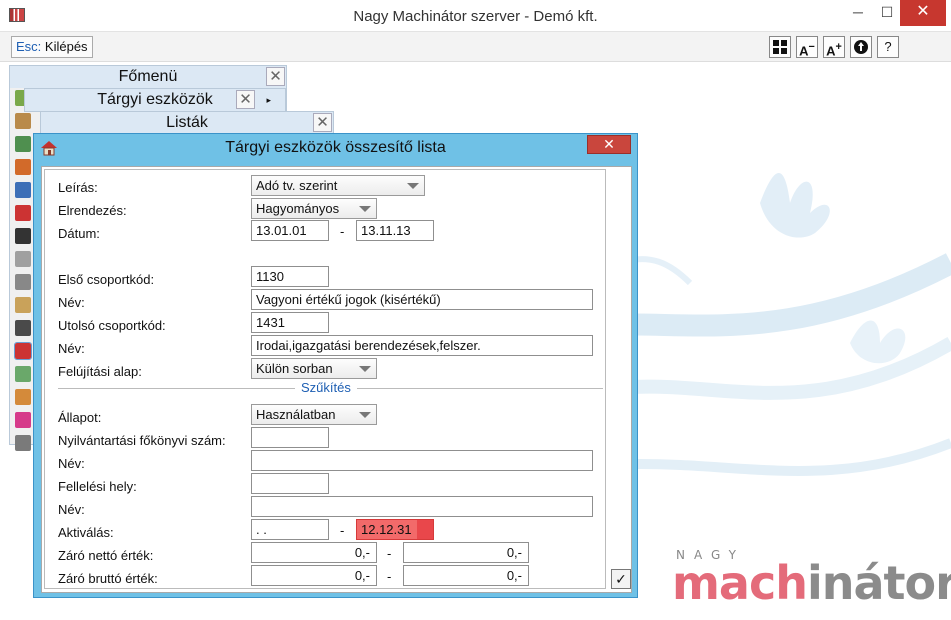  What do you see at coordinates (92, 210) in the screenshot?
I see `layout-label: Elrendezés:` at bounding box center [92, 210].